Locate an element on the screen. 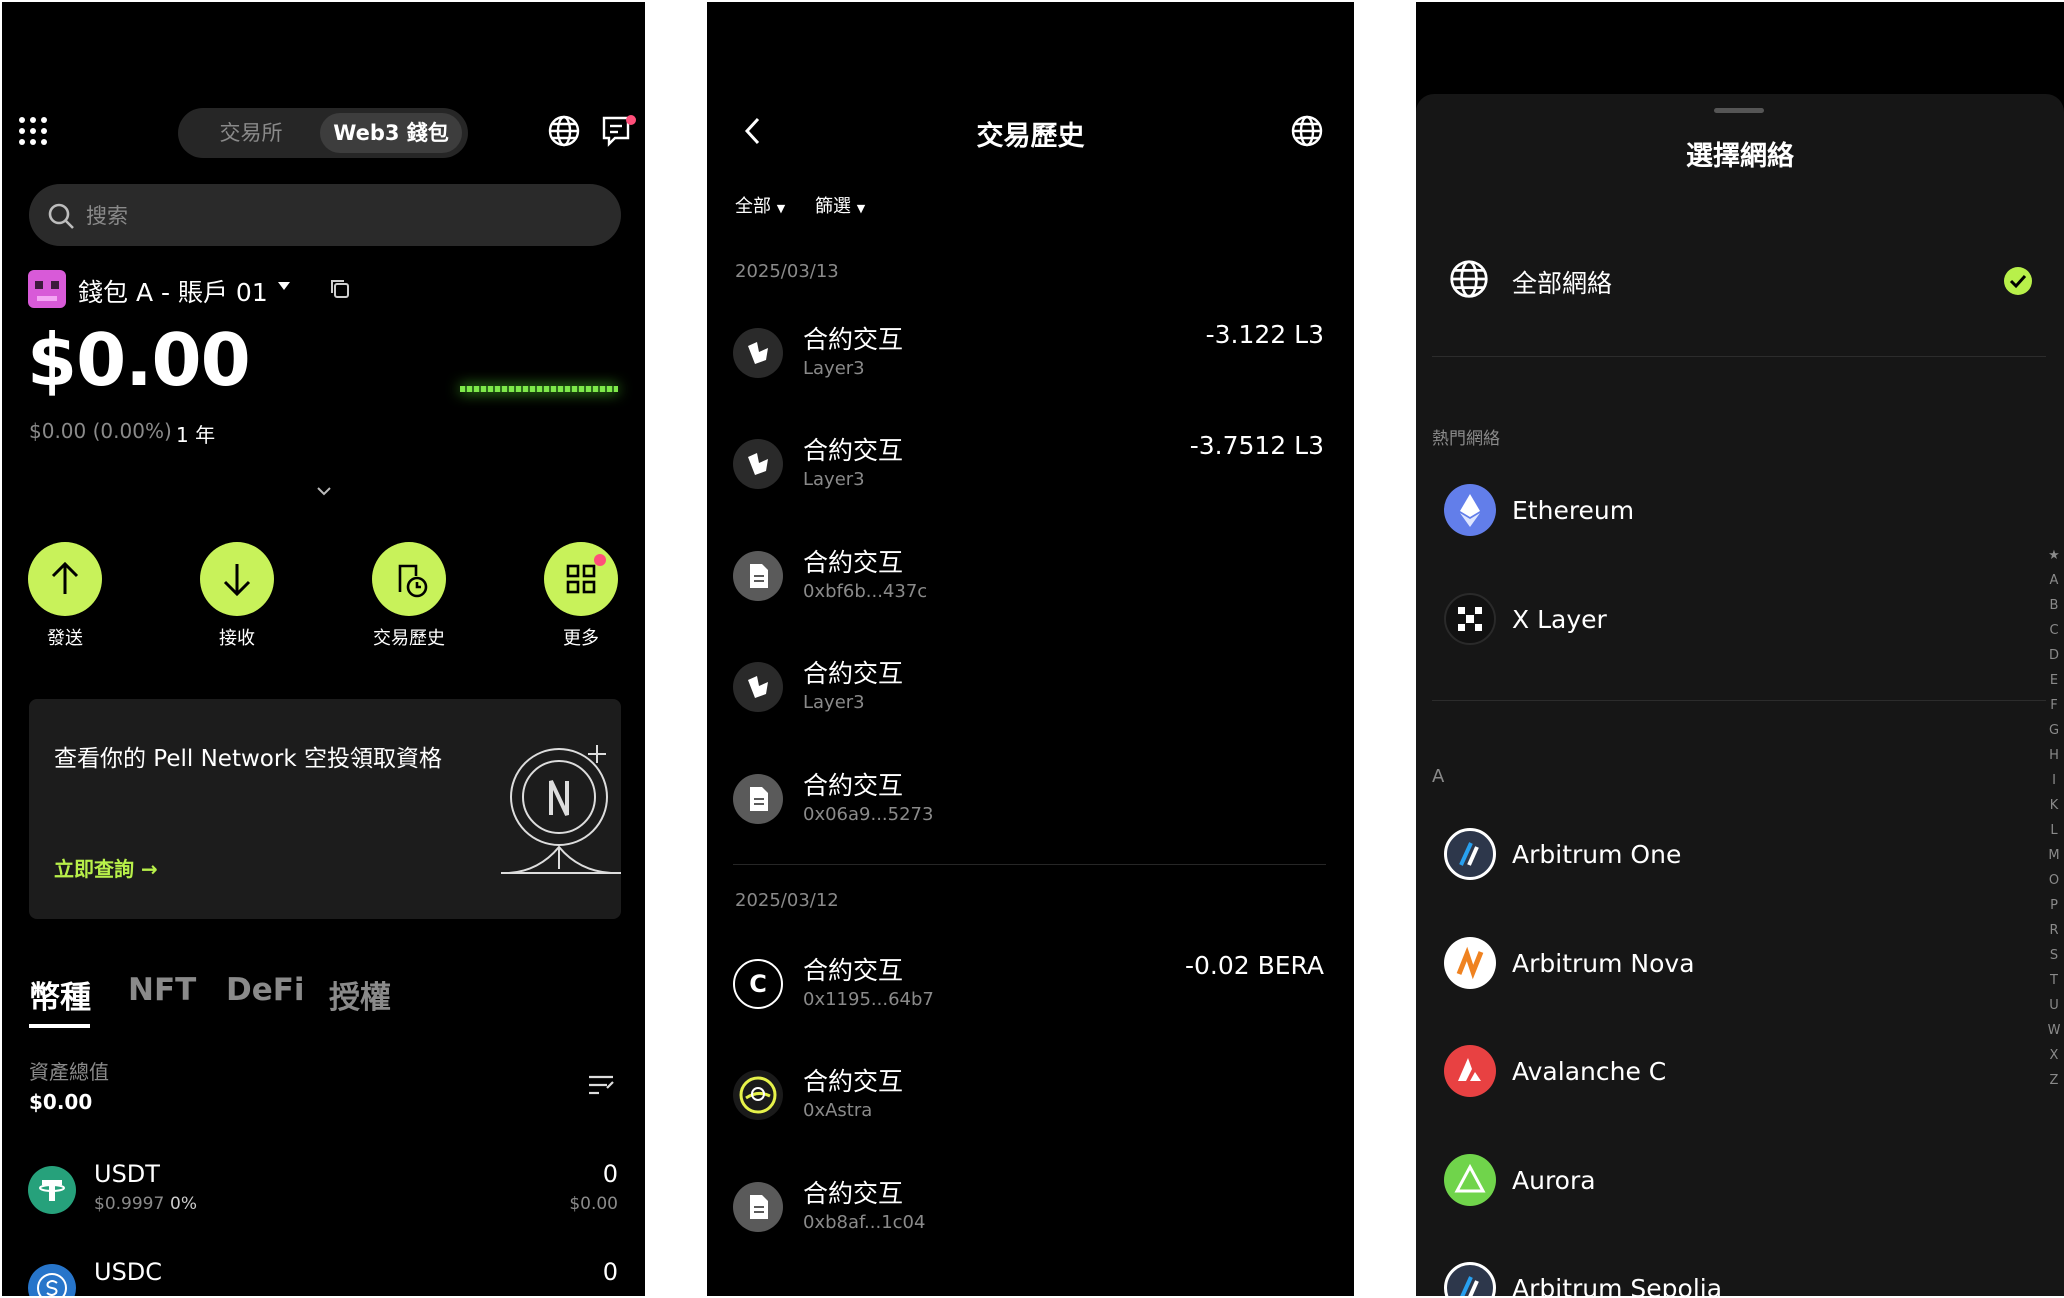 This screenshot has width=2064, height=1298. index-letter: B is located at coordinates (2054, 605).